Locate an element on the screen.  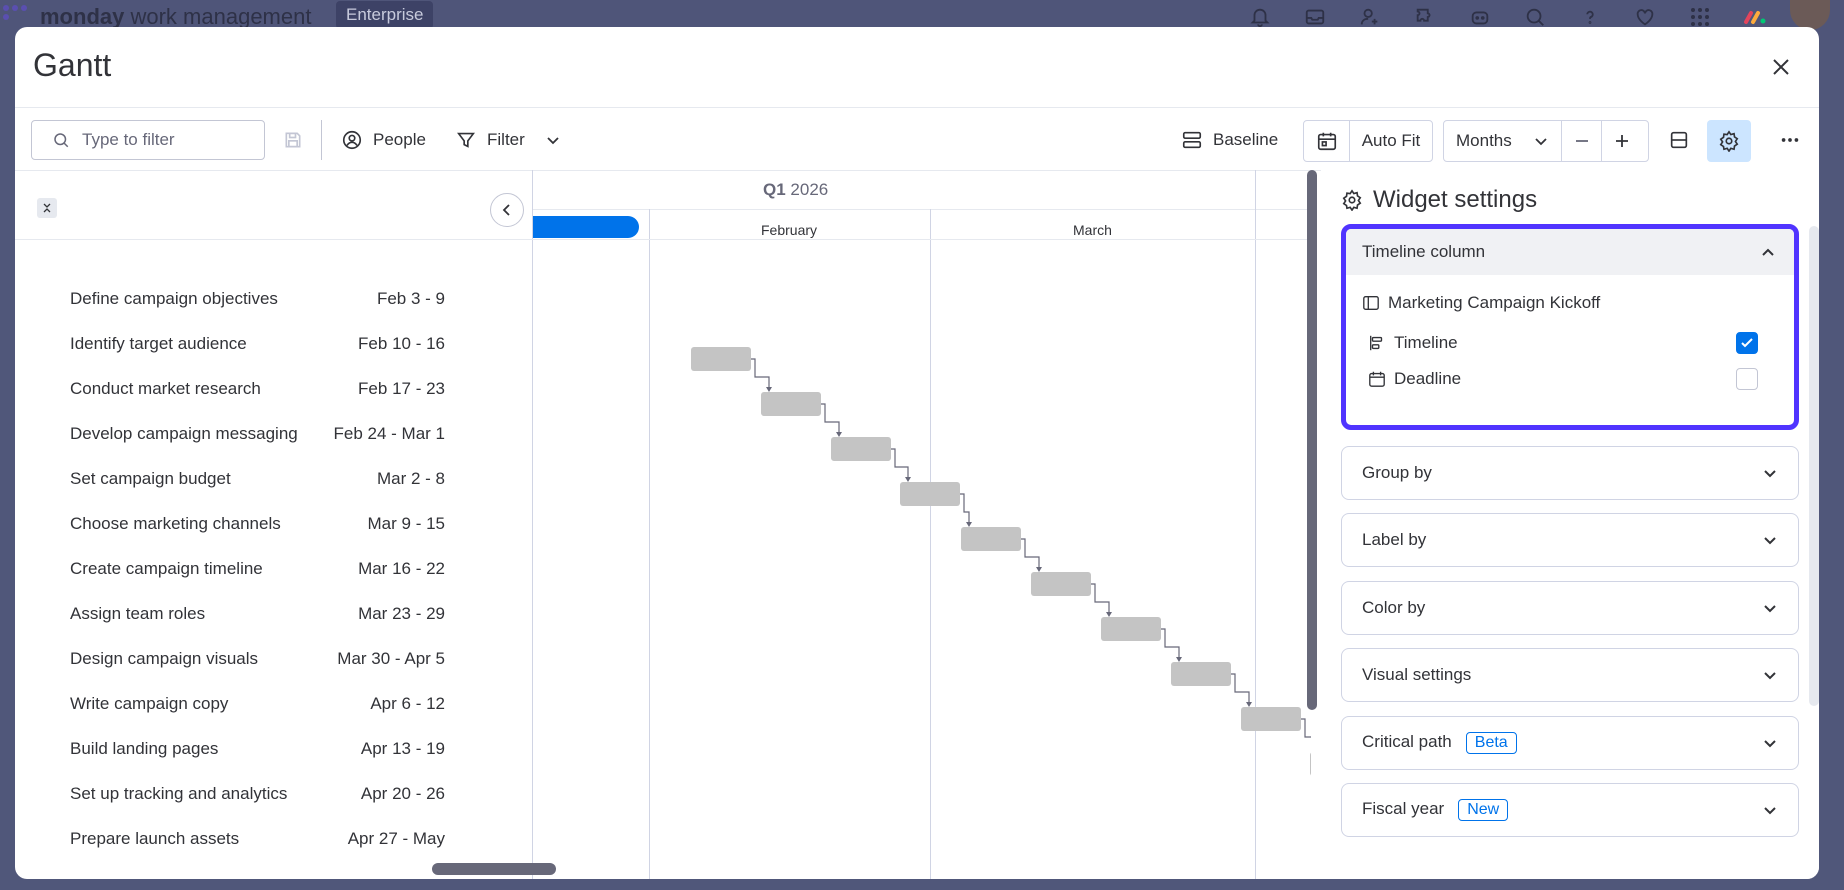
today-button is located at coordinates (1327, 141).